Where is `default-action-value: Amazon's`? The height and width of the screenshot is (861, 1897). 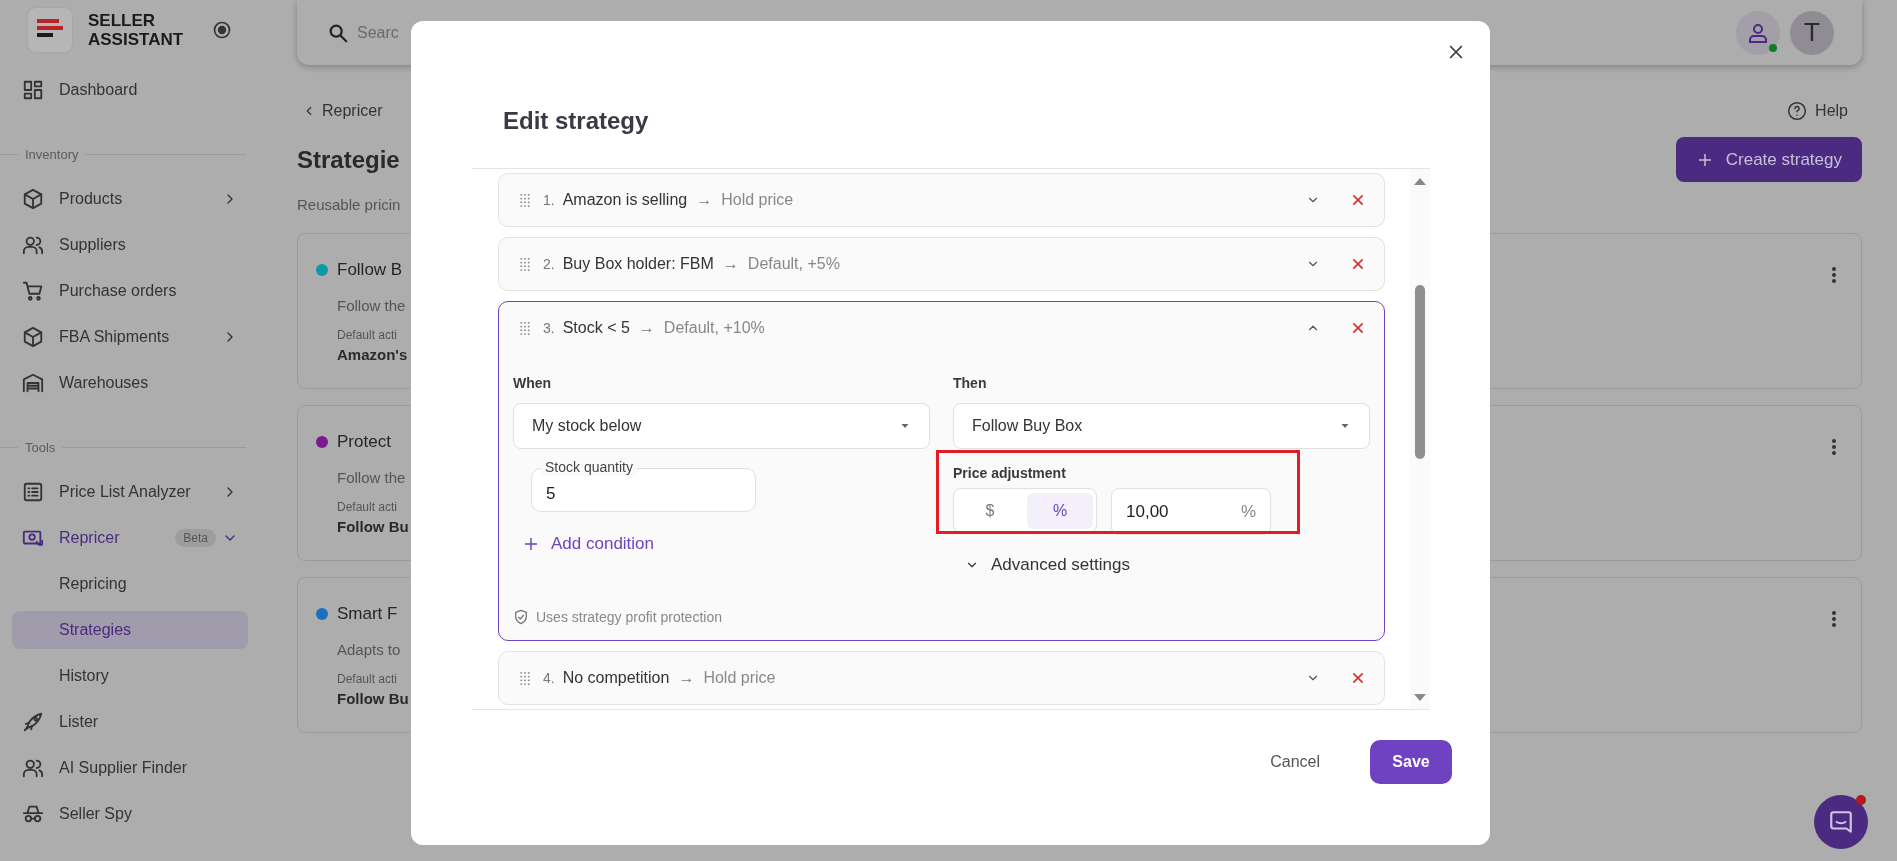
default-action-value: Amazon's is located at coordinates (372, 354).